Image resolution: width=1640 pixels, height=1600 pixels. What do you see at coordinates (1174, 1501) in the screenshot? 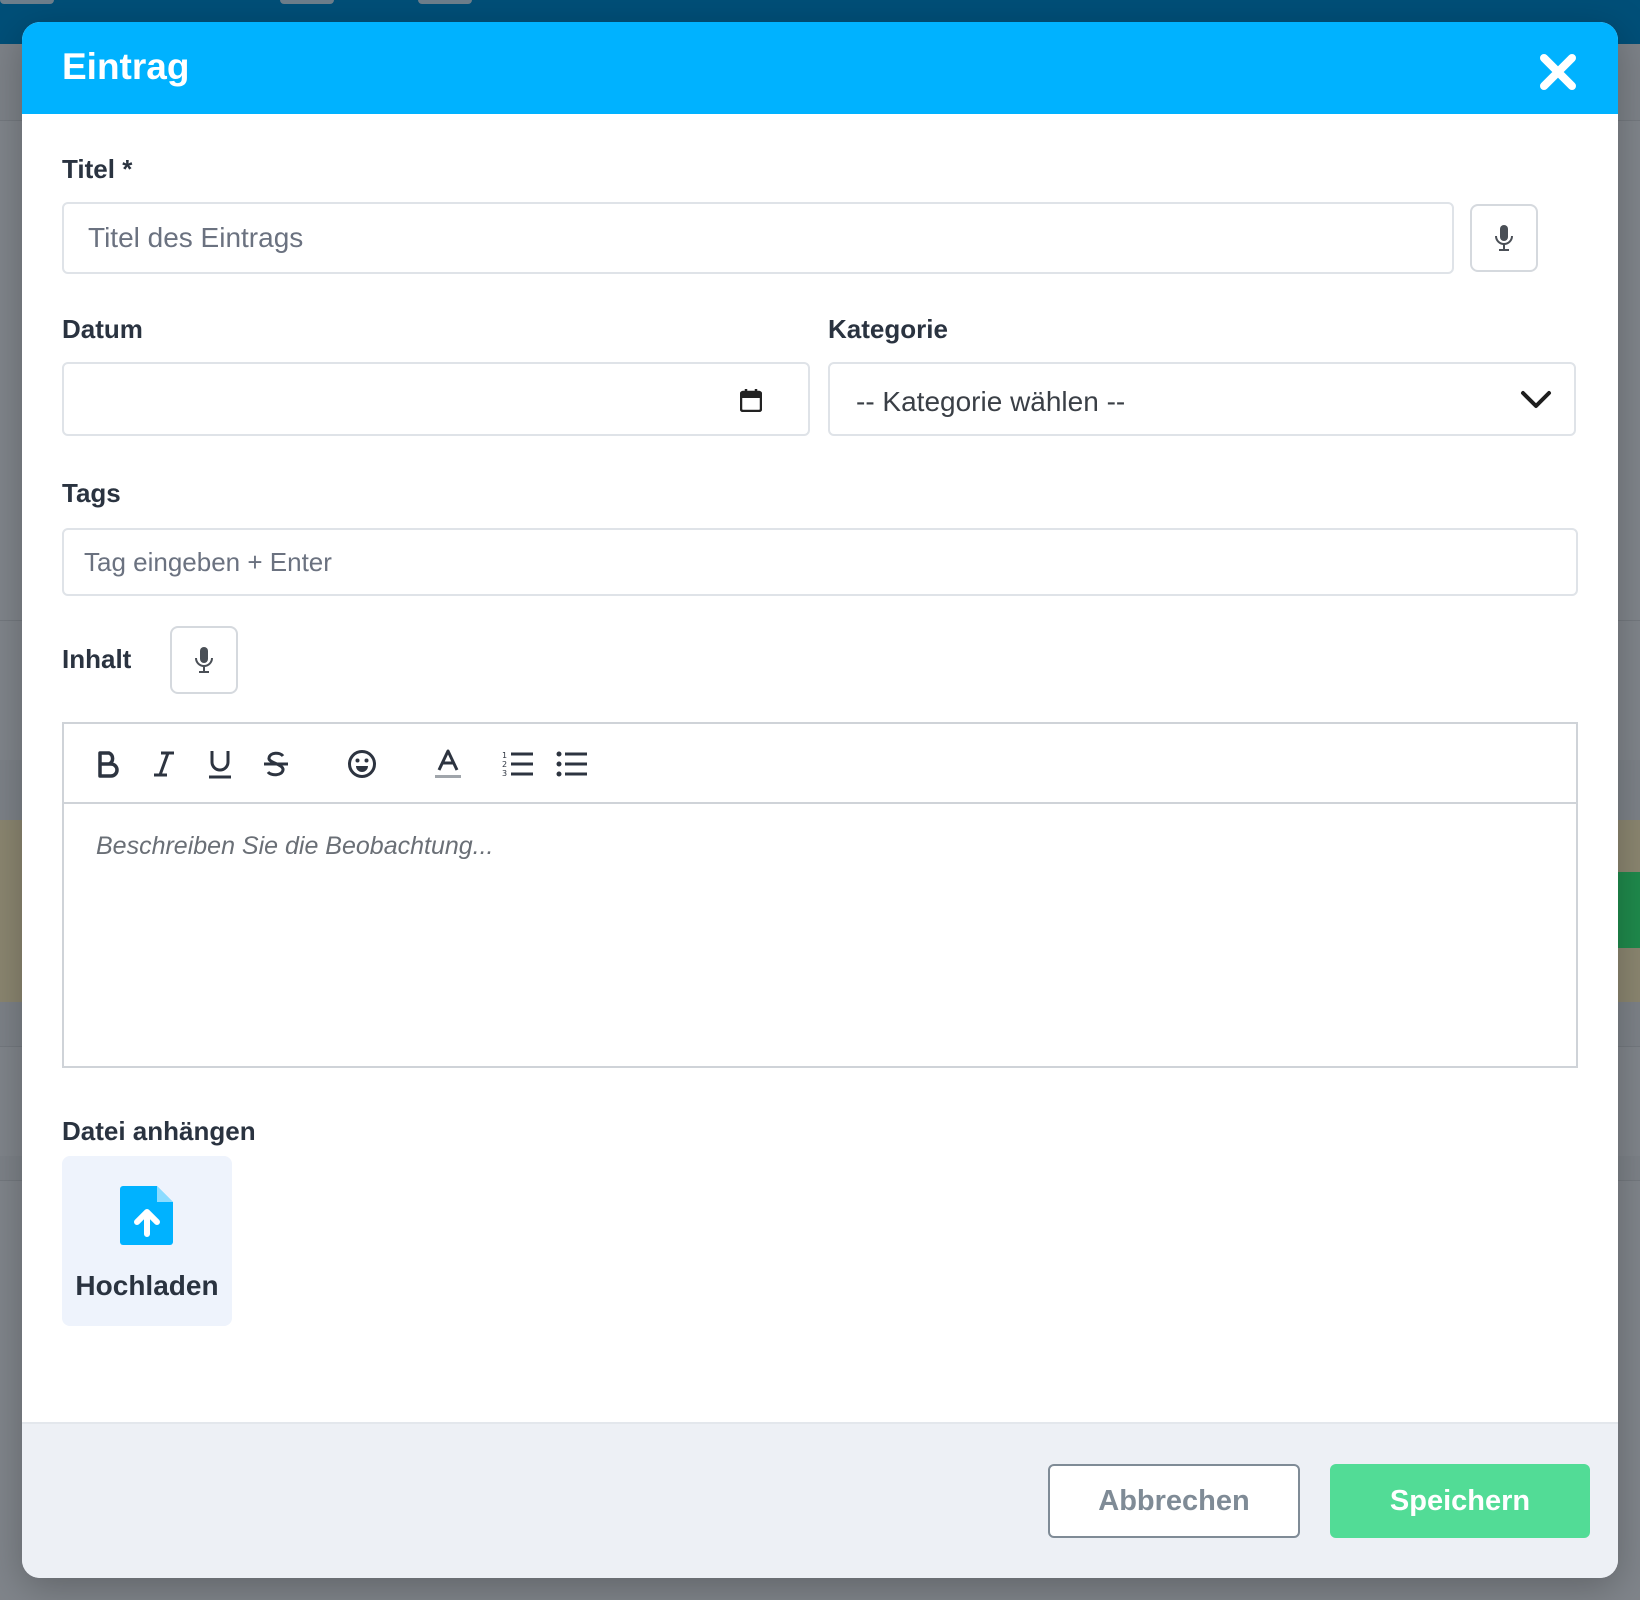
I see `cancel-button: Abbrechen` at bounding box center [1174, 1501].